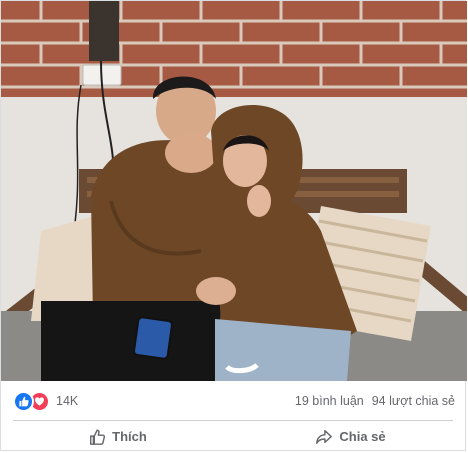  I want to click on like-button: Thích, so click(117, 436).